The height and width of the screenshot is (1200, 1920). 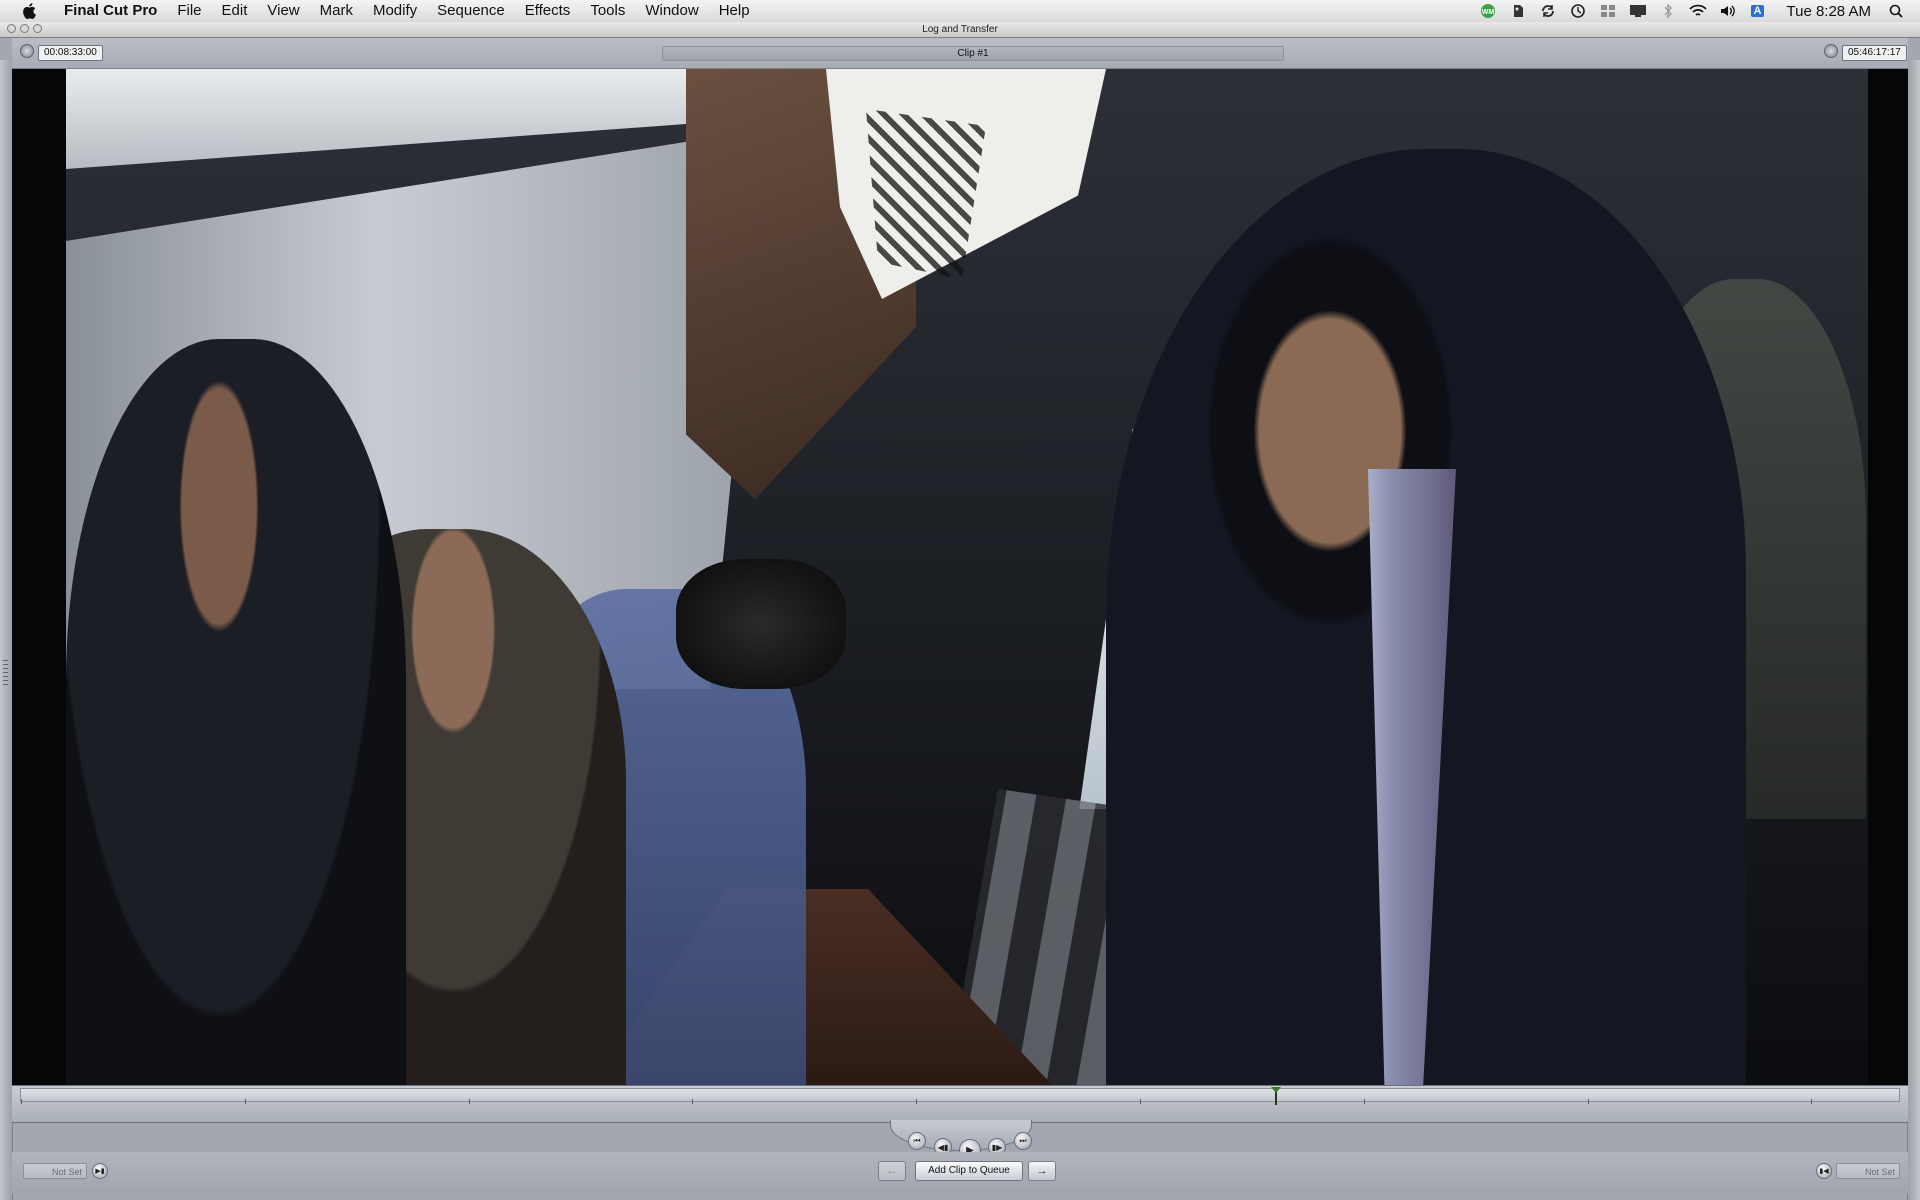 What do you see at coordinates (969, 1171) in the screenshot?
I see `add-clip-to-queue-button: Add Clip to Queue` at bounding box center [969, 1171].